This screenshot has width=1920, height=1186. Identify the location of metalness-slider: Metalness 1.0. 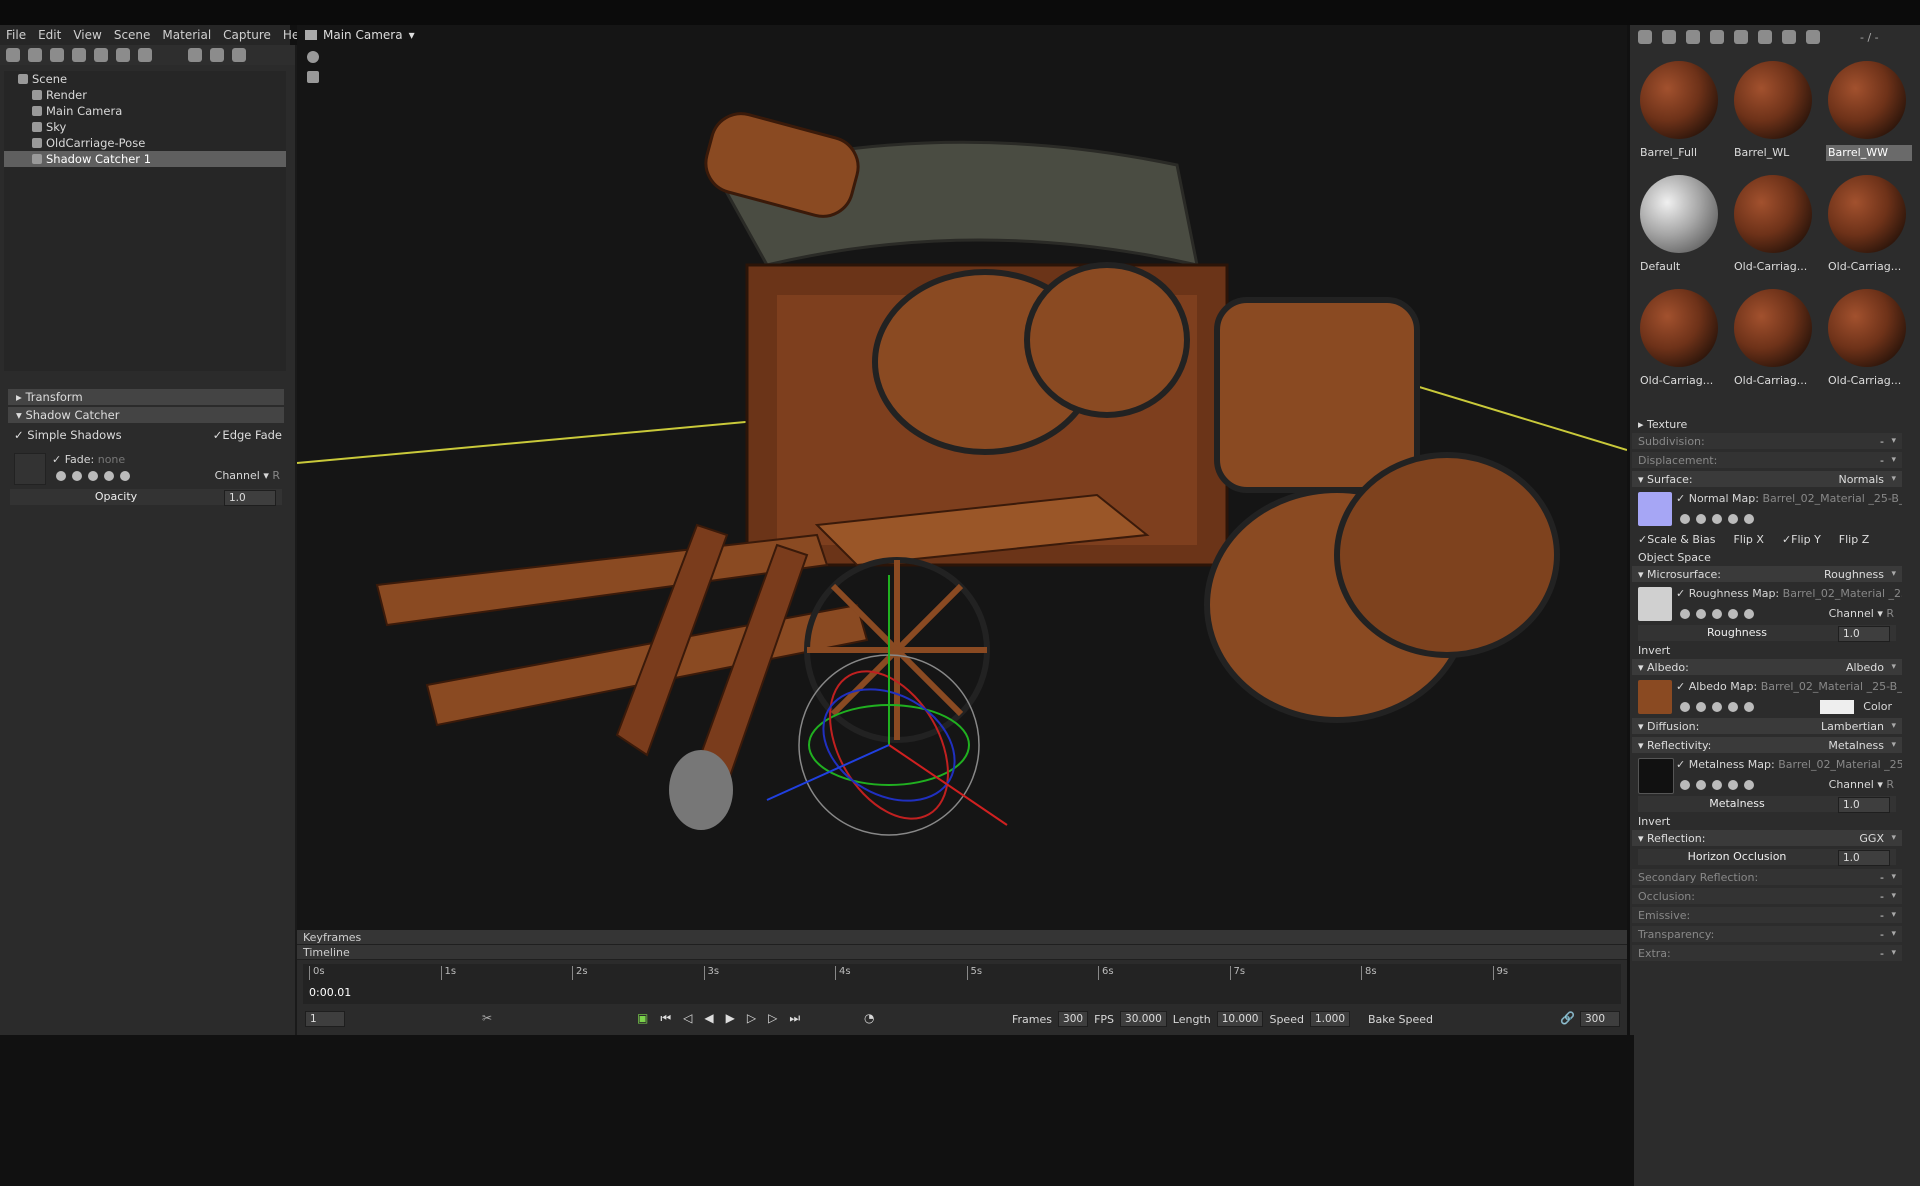
(1767, 804).